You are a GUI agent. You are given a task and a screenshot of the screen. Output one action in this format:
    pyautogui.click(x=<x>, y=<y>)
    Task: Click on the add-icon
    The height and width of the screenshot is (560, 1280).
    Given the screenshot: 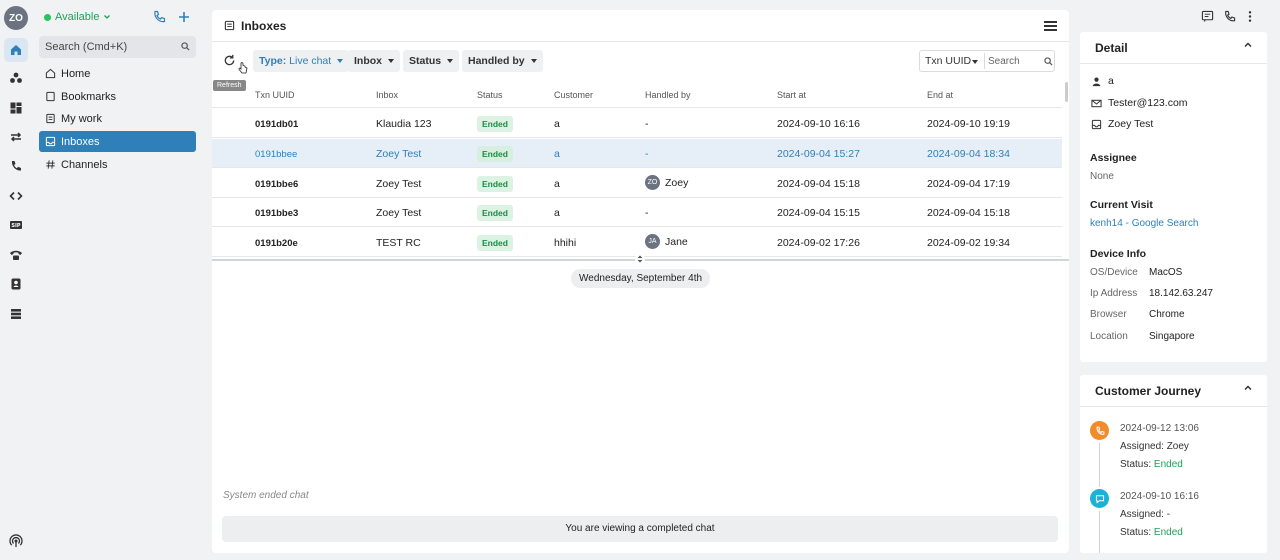 What is the action you would take?
    pyautogui.click(x=184, y=17)
    